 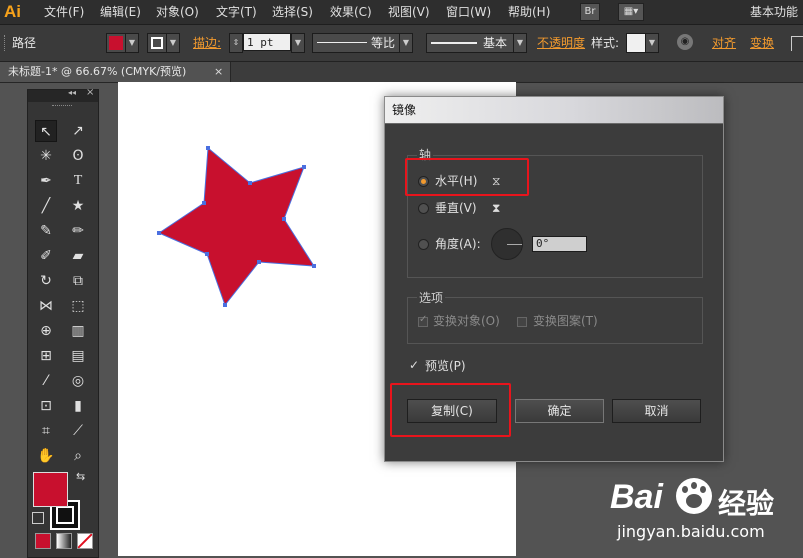 What do you see at coordinates (46, 331) in the screenshot?
I see `shape-builder-tool-icon: ⊕` at bounding box center [46, 331].